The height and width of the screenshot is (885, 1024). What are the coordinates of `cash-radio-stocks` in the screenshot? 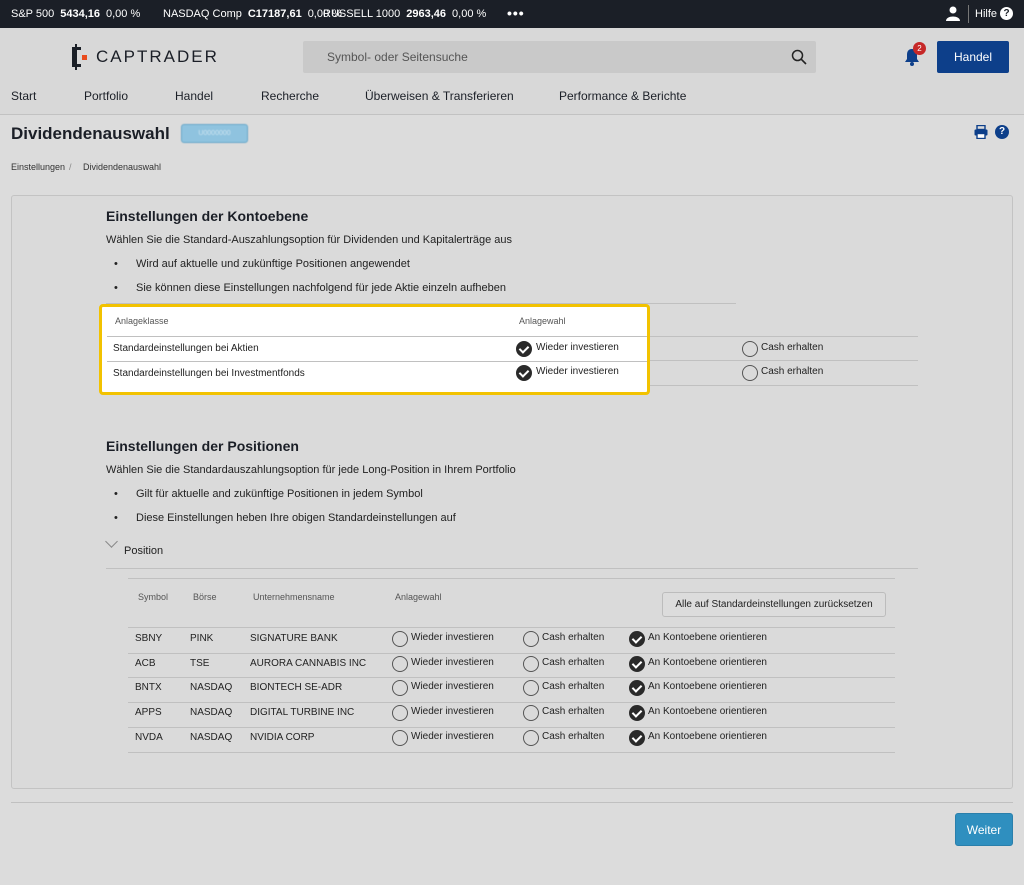 It's located at (750, 349).